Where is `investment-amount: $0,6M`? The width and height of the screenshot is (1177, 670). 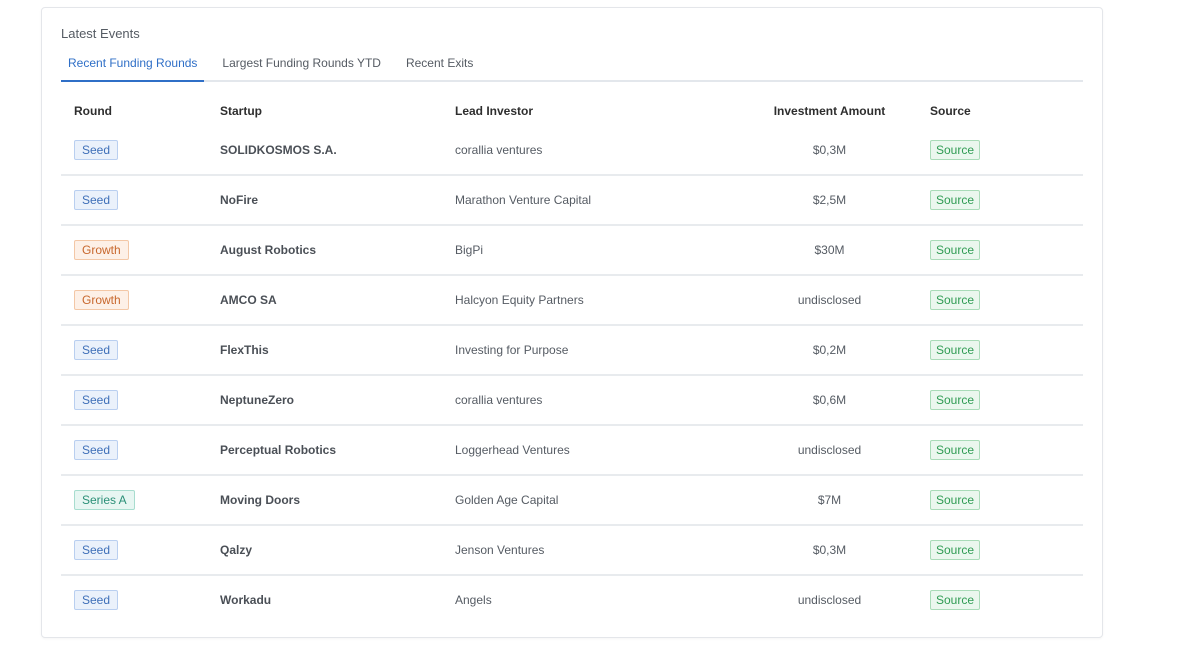
investment-amount: $0,6M is located at coordinates (829, 400).